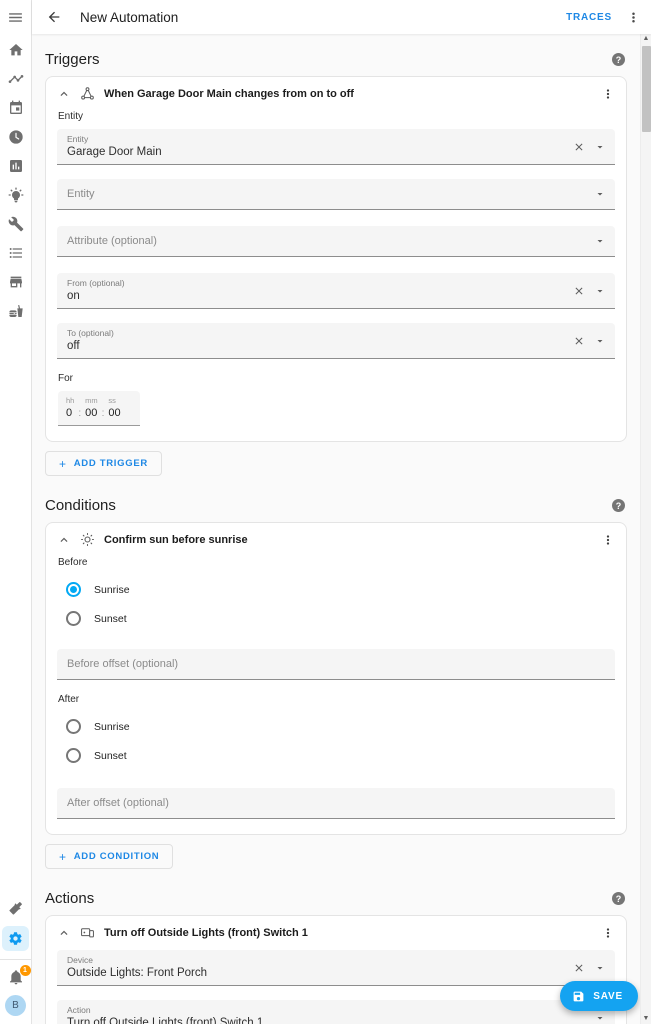  Describe the element at coordinates (129, 17) in the screenshot. I see `page-title: New Automation` at that location.